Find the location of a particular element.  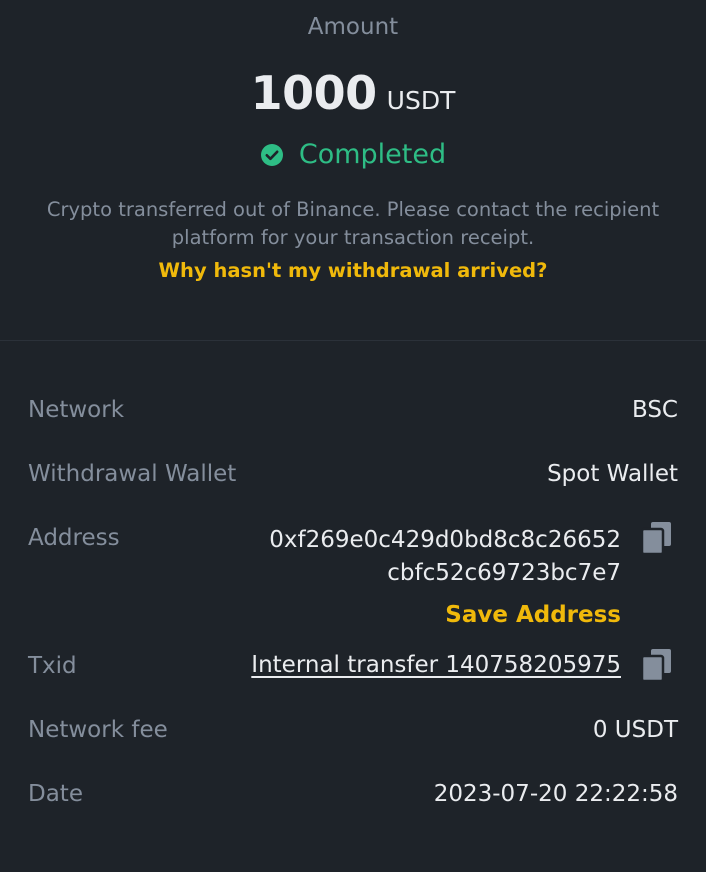

status-badge: Completed is located at coordinates (353, 154).